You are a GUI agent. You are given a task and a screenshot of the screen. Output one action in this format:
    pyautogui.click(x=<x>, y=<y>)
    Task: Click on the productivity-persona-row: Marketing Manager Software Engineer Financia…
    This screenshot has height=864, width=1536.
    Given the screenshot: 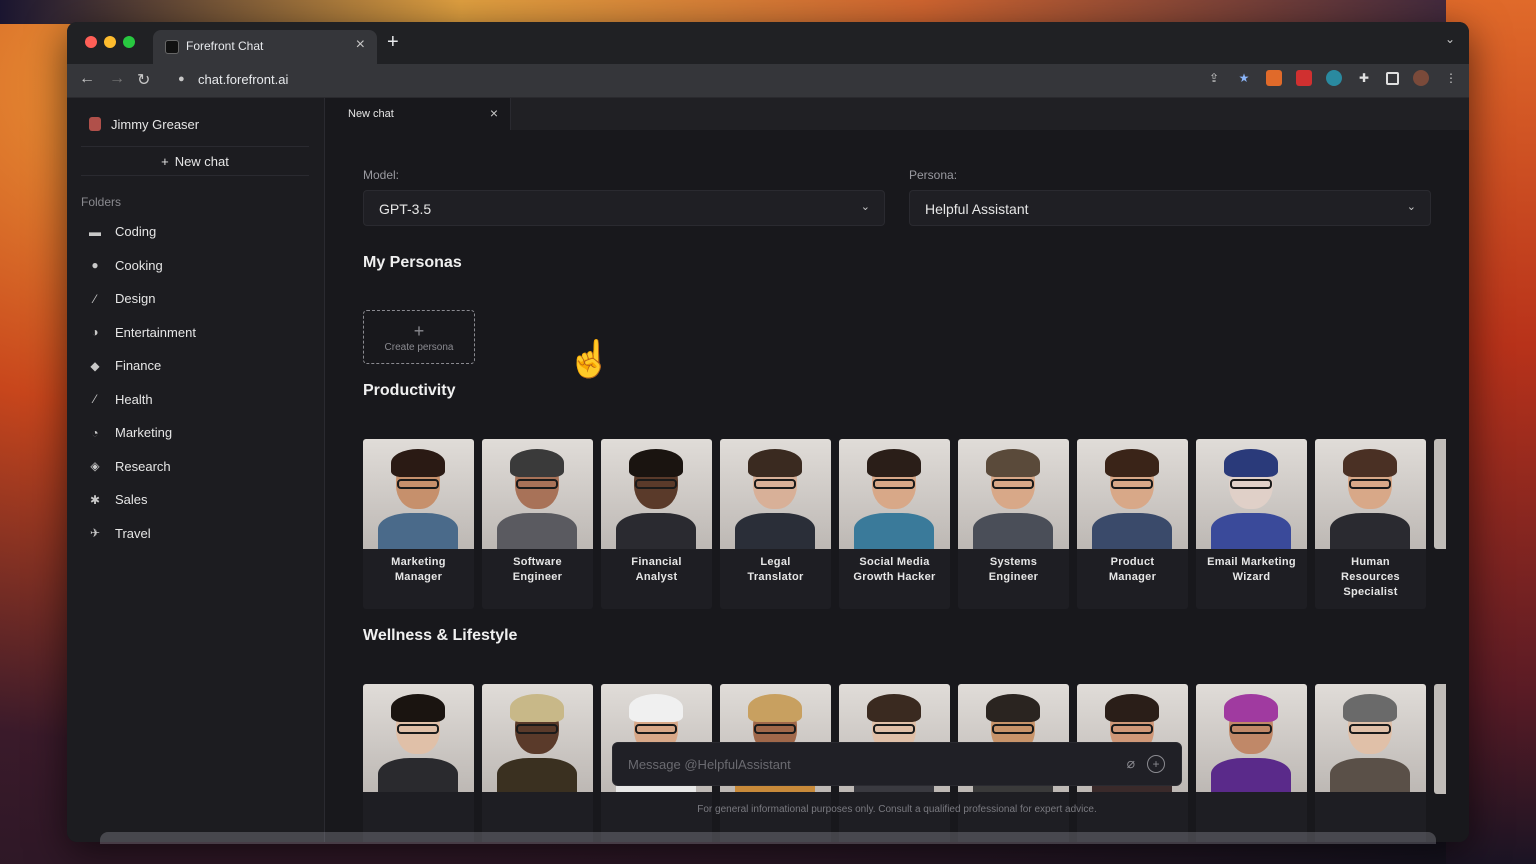 What is the action you would take?
    pyautogui.click(x=904, y=524)
    